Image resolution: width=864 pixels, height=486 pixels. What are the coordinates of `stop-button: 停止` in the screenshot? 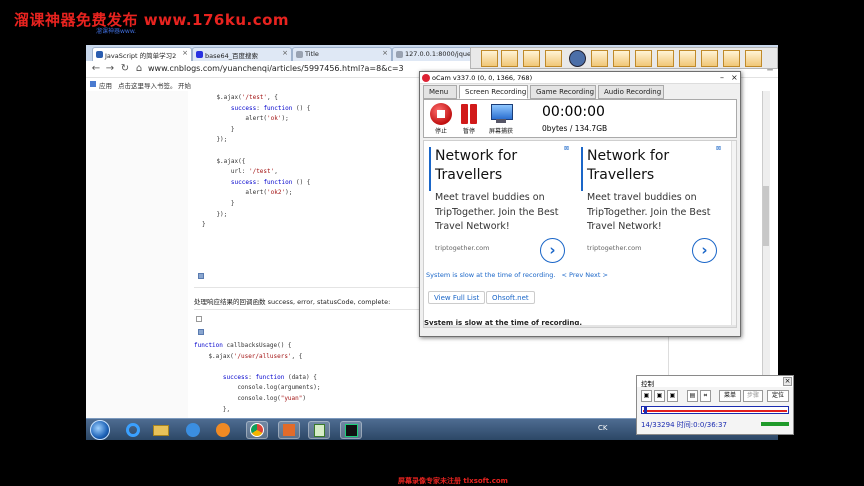 It's located at (441, 119).